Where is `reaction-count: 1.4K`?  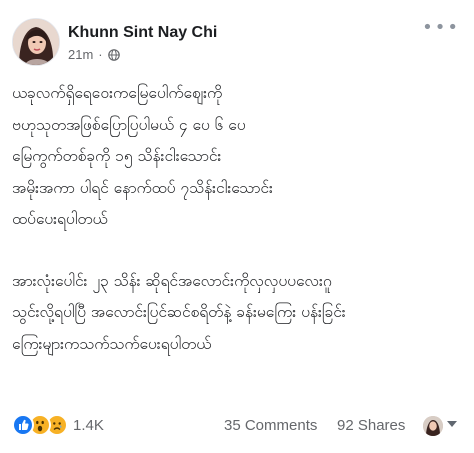
reaction-count: 1.4K is located at coordinates (88, 425).